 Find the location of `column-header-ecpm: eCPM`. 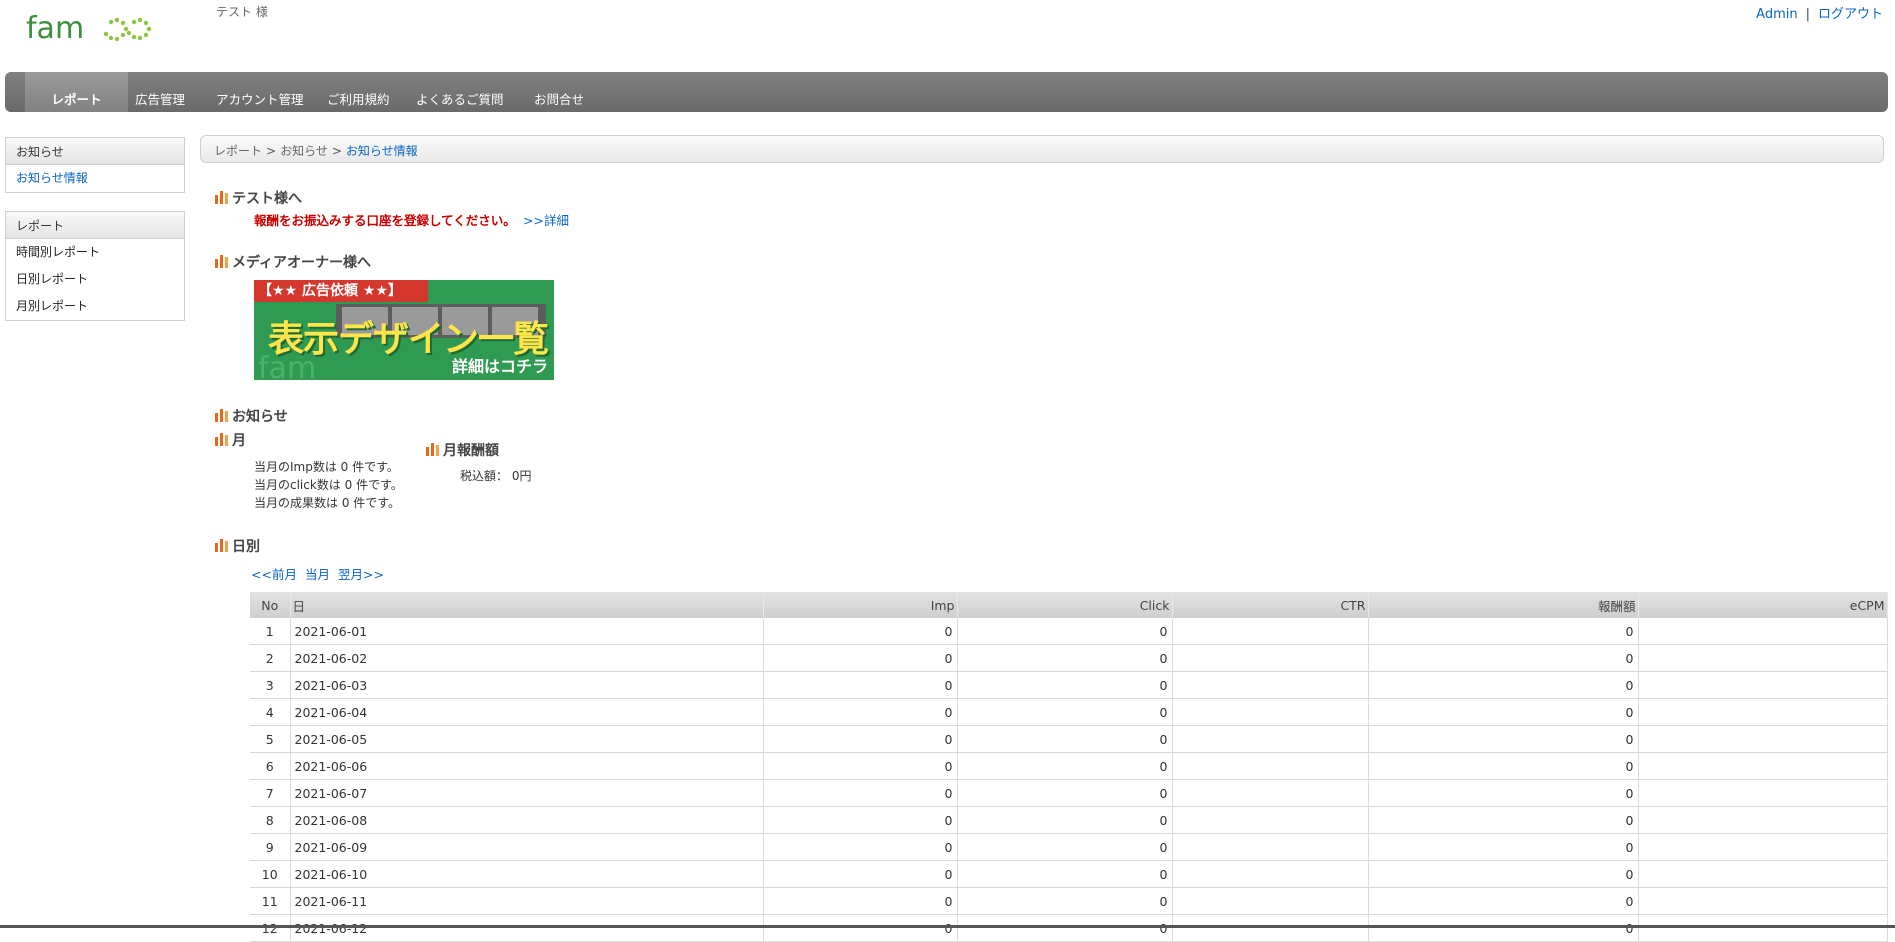

column-header-ecpm: eCPM is located at coordinates (1763, 605).